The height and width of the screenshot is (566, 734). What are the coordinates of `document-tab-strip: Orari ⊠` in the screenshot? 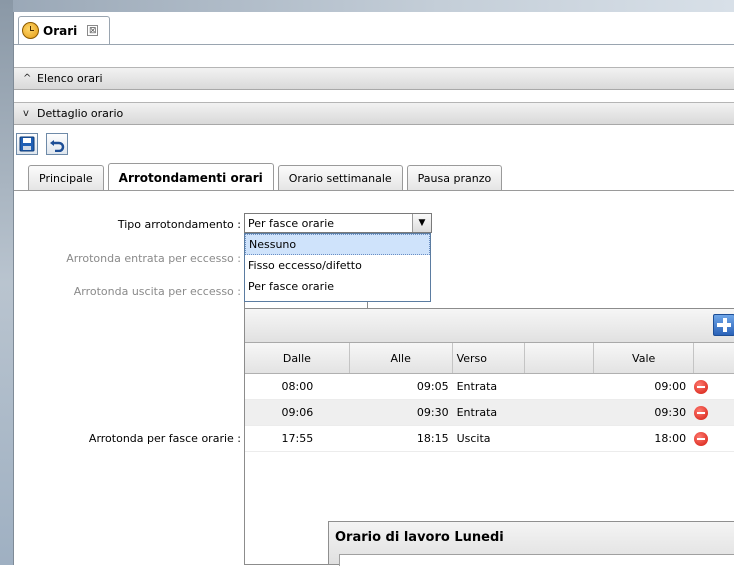 It's located at (374, 28).